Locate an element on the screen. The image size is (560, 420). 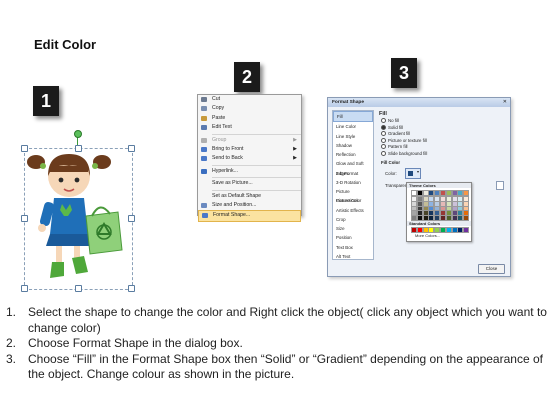
fill-option-gradient-fill: Gradient fill is located at coordinates (395, 134).